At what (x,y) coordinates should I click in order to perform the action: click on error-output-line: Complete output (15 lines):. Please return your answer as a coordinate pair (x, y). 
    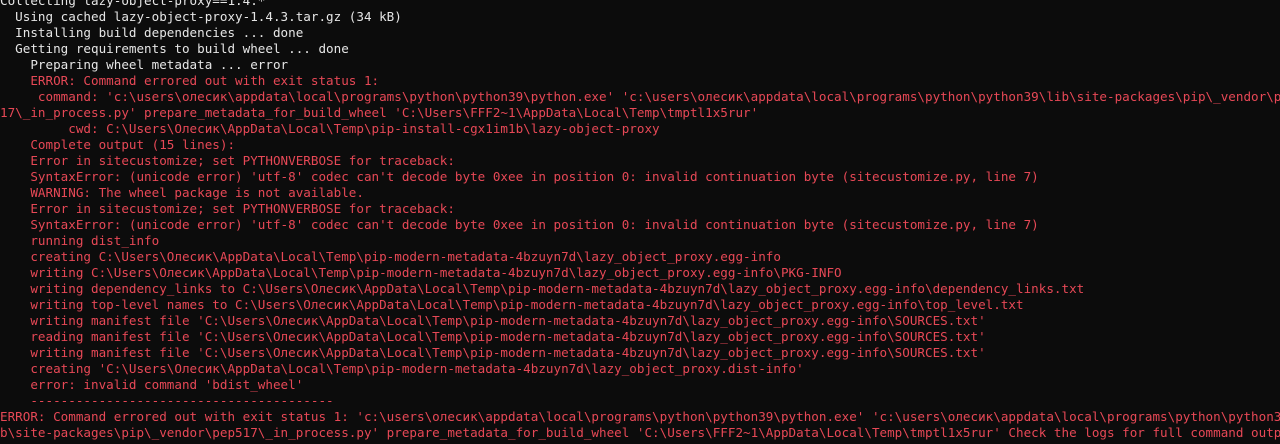
    Looking at the image, I should click on (118, 144).